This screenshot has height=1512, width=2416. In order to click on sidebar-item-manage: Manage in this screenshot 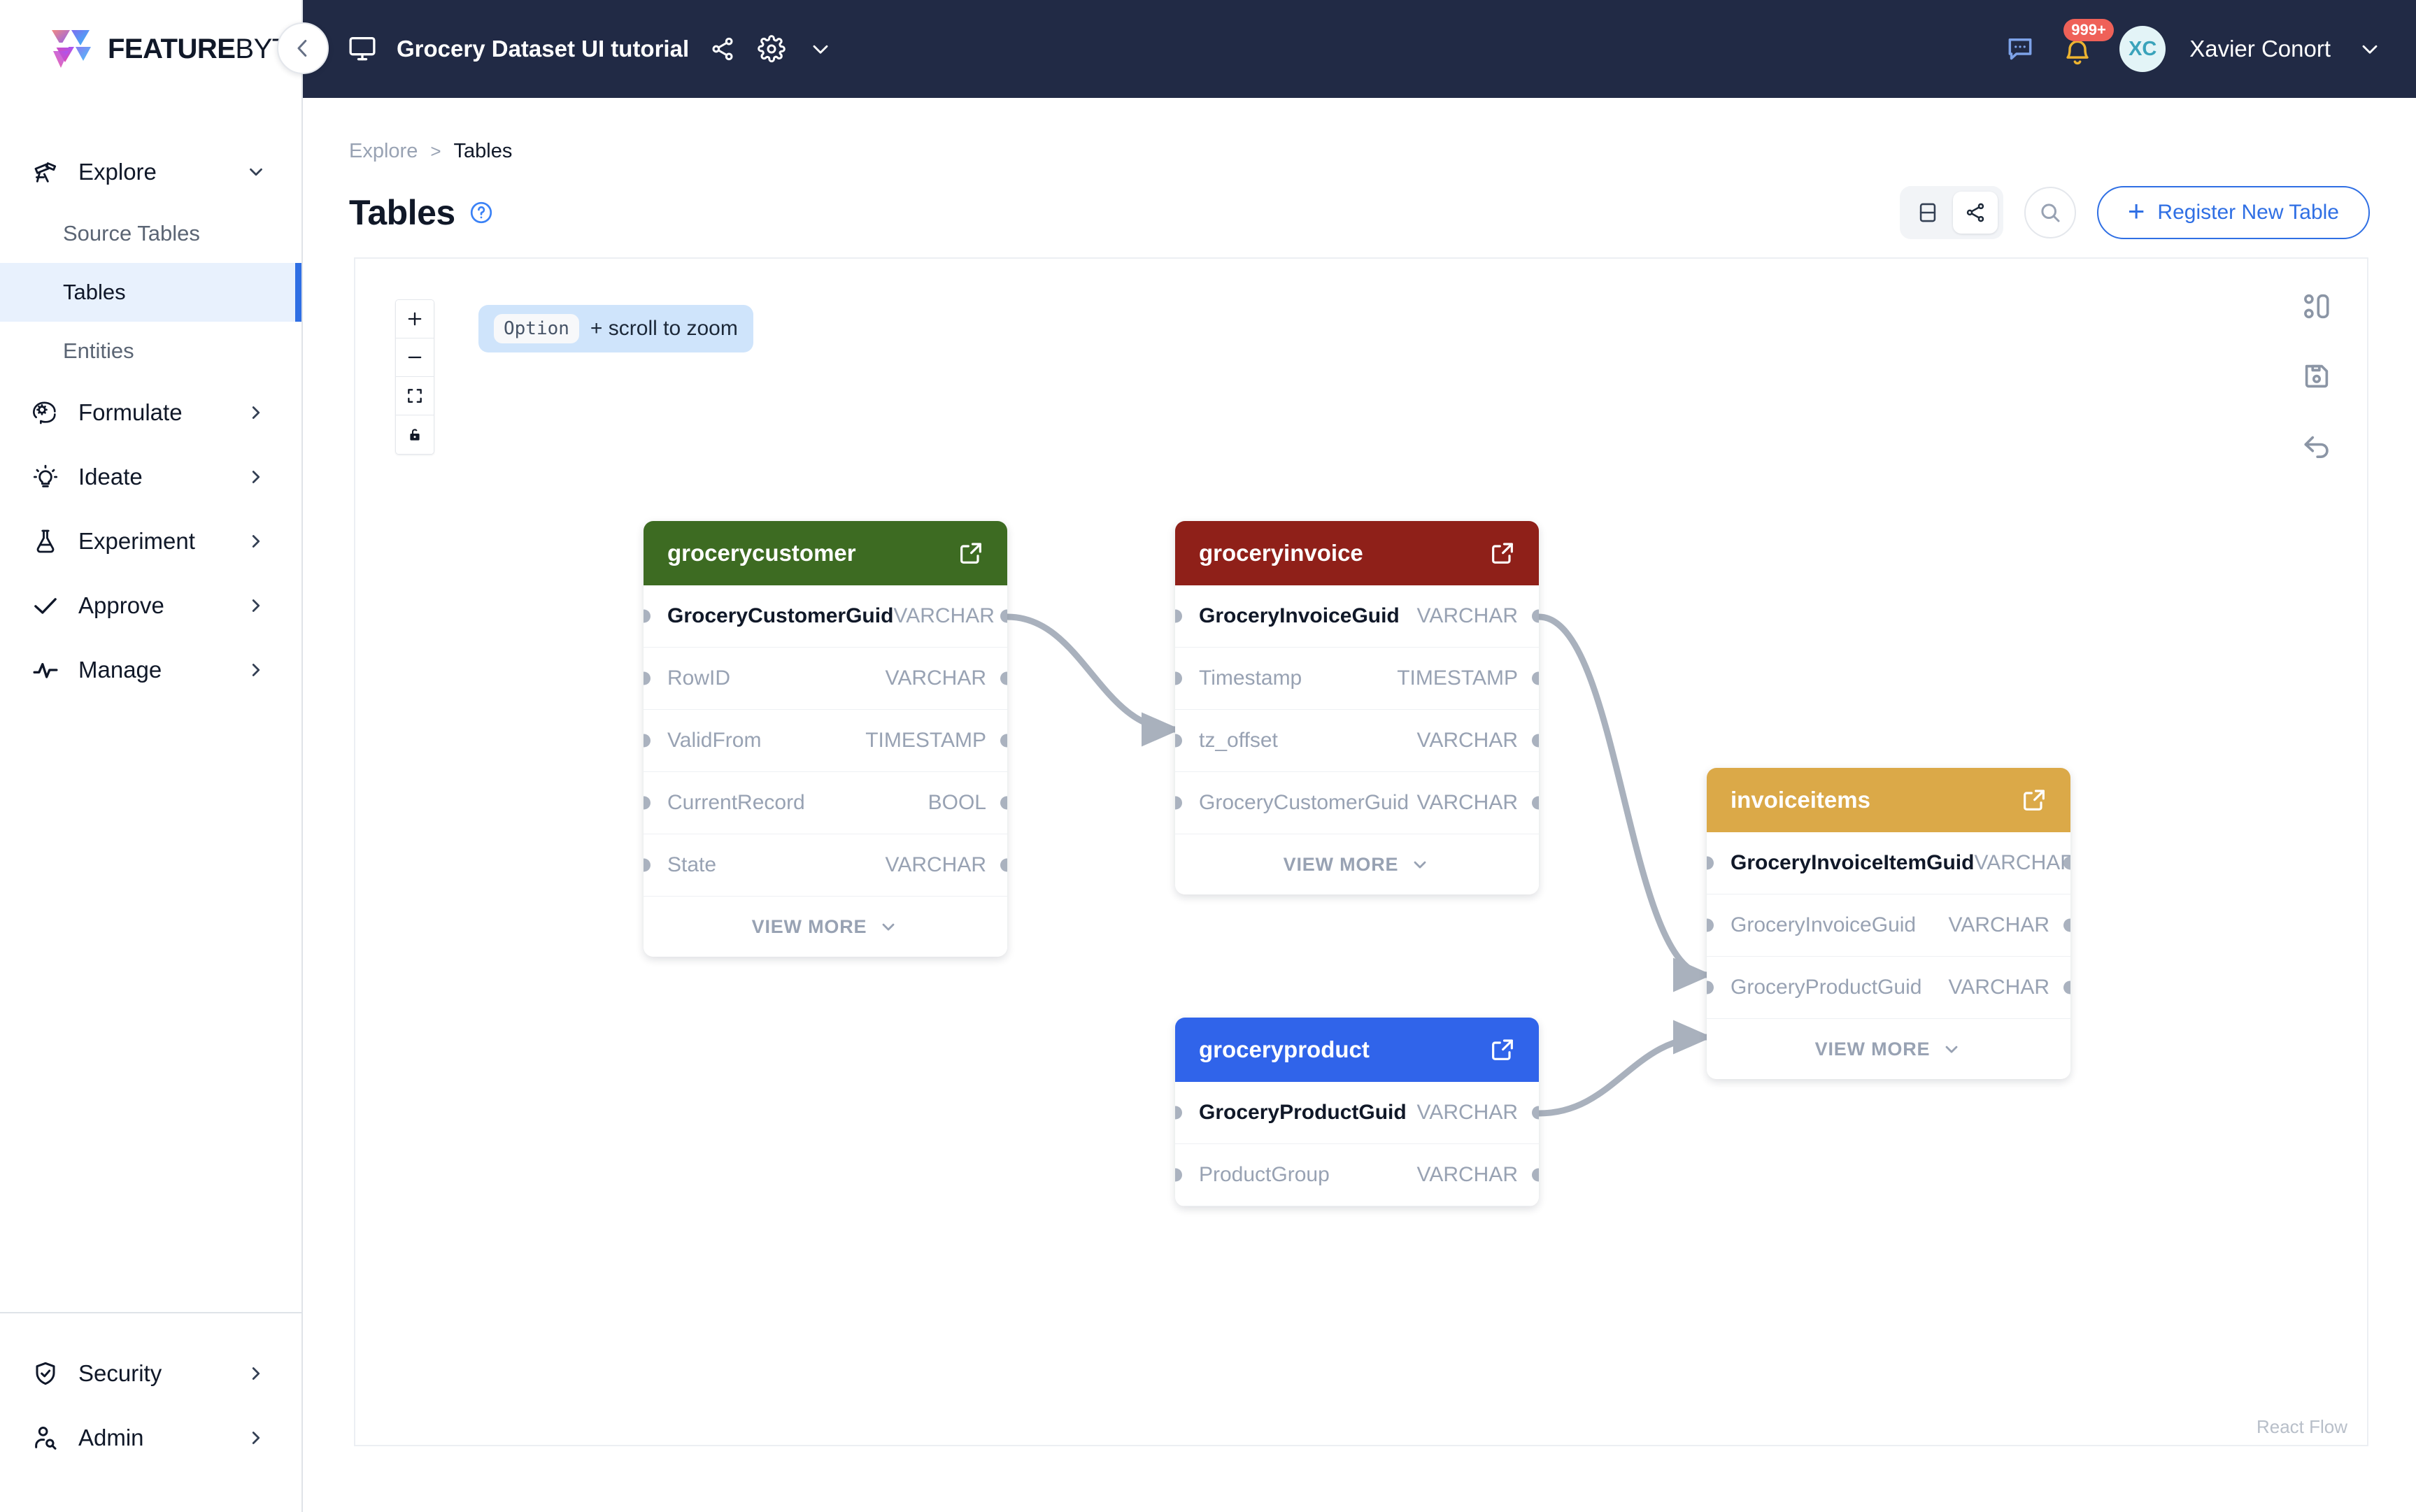, I will do `click(150, 670)`.